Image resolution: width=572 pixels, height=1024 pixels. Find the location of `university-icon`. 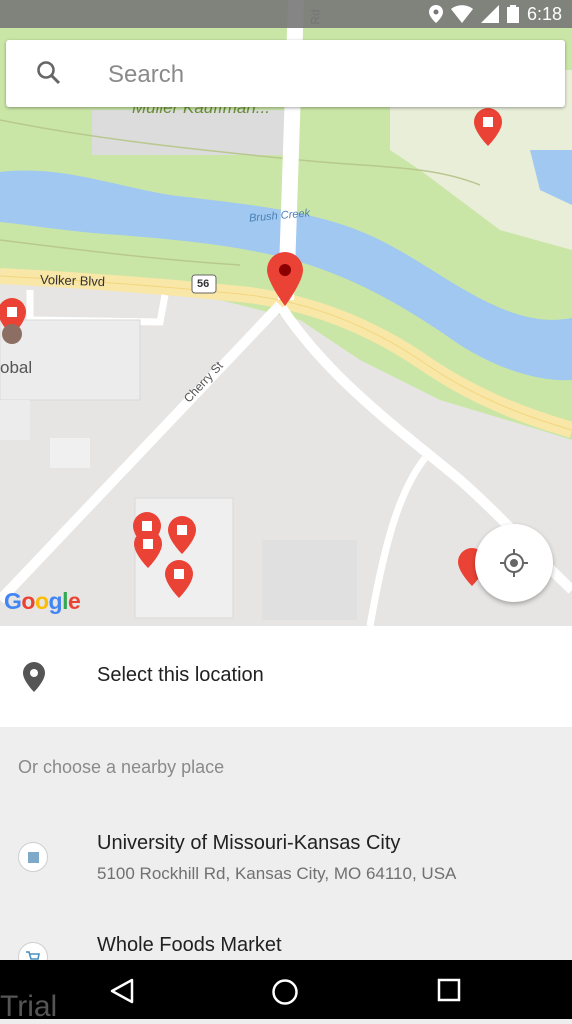

university-icon is located at coordinates (33, 857).